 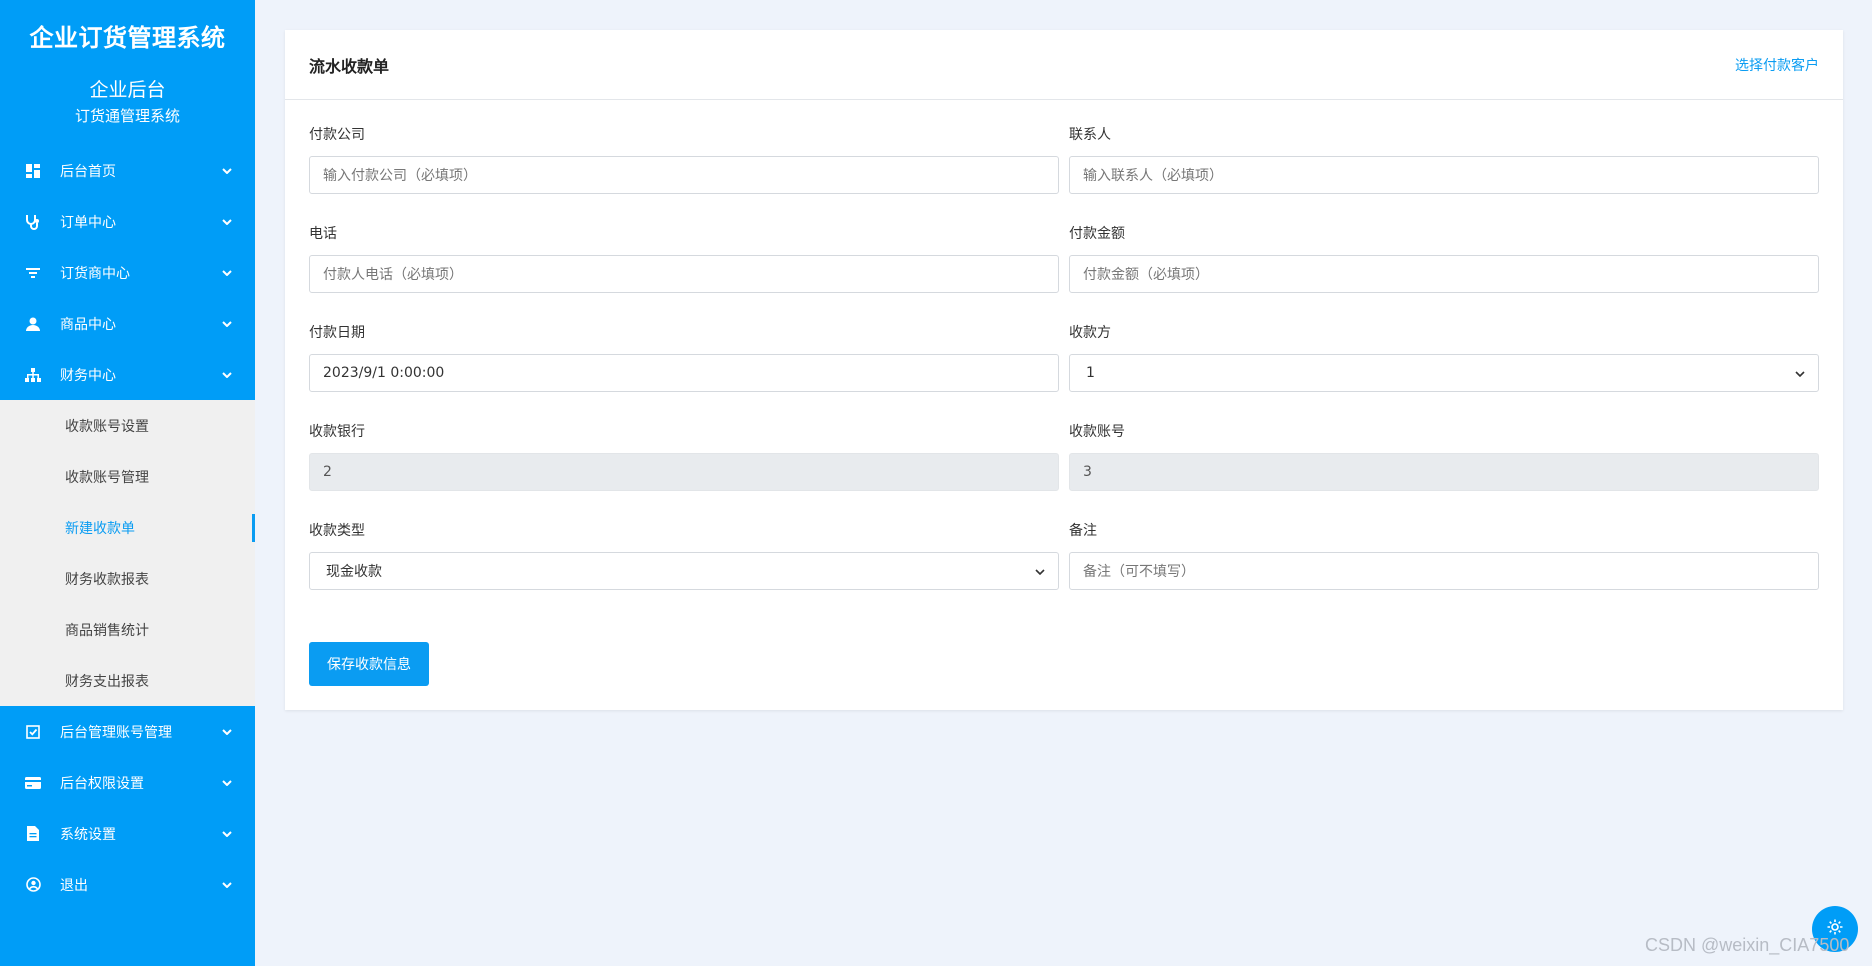 What do you see at coordinates (127, 170) in the screenshot?
I see `sidebar-item-dashboard: 后台首页` at bounding box center [127, 170].